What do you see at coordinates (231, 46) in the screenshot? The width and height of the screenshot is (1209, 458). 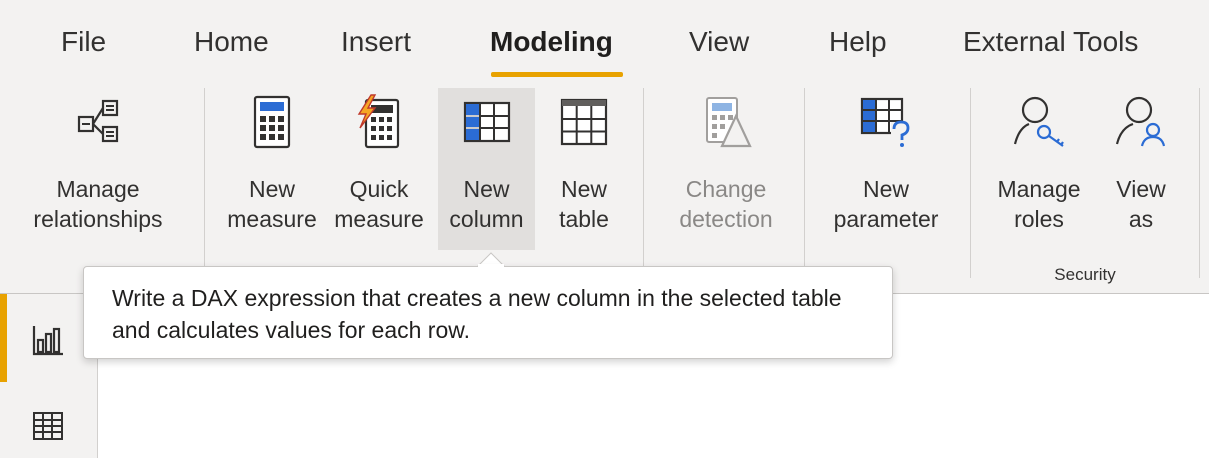 I see `tab-home: Home` at bounding box center [231, 46].